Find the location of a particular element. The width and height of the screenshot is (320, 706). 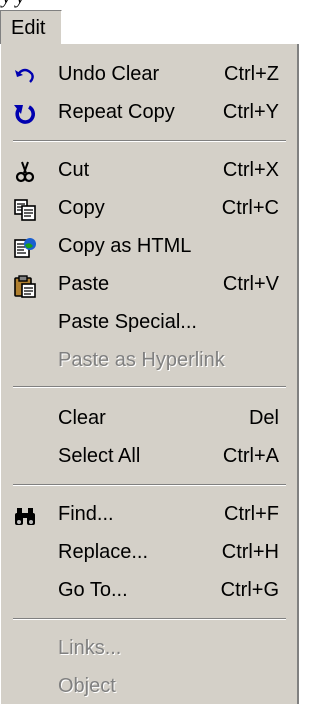

menu-item-shortcut: Ctrl+A is located at coordinates (250, 456).